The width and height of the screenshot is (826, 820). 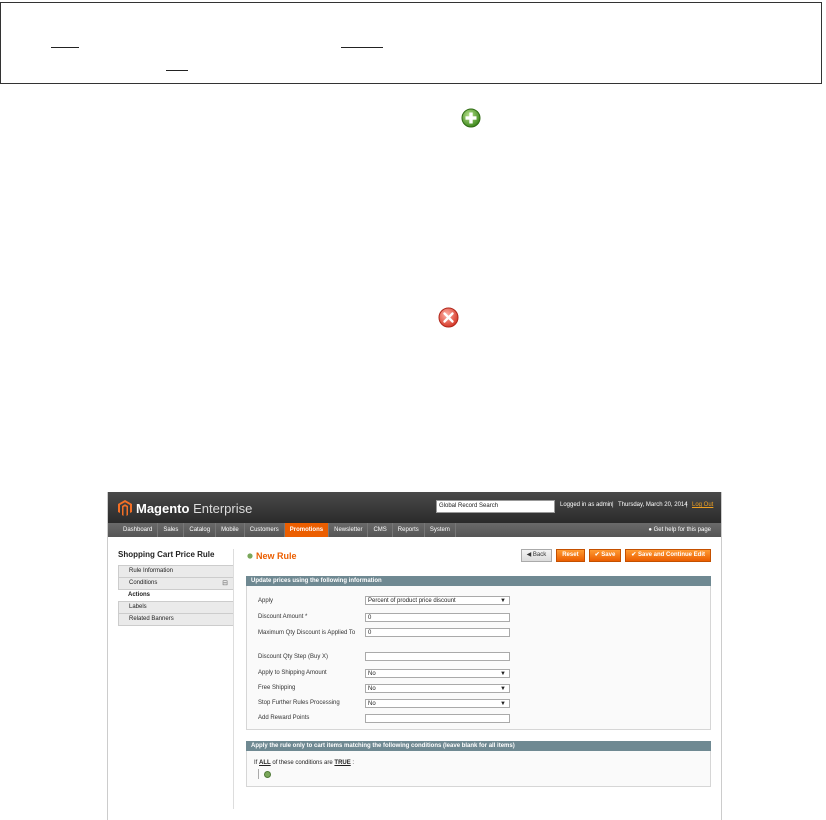 I want to click on nav-cms: CMS, so click(x=380, y=530).